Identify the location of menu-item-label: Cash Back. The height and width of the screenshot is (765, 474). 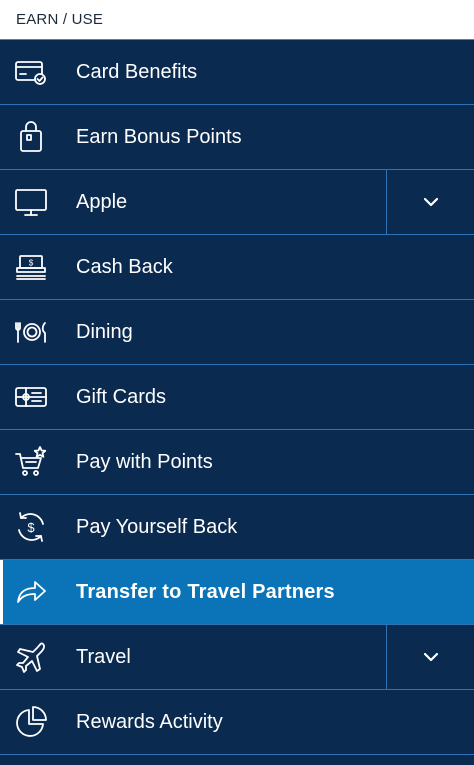
(124, 266).